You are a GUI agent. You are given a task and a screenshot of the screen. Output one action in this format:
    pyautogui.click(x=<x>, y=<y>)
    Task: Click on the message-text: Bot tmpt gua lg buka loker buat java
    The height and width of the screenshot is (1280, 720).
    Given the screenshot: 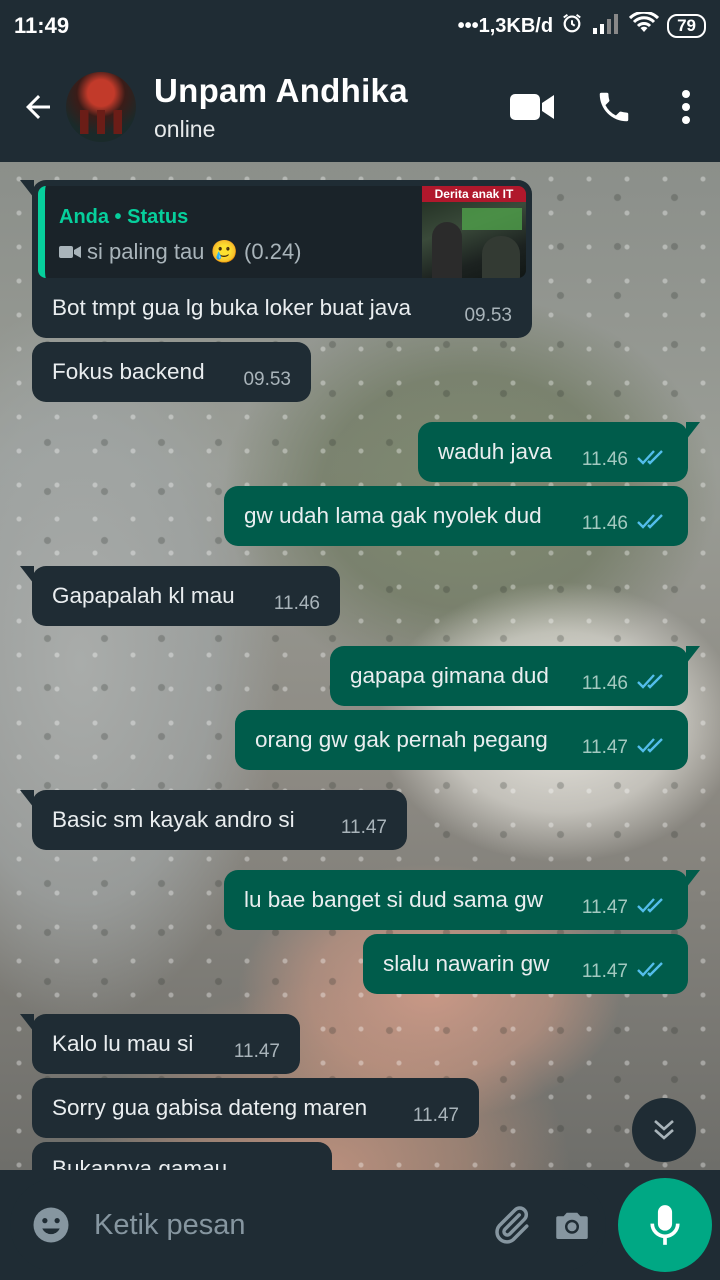 What is the action you would take?
    pyautogui.click(x=231, y=307)
    